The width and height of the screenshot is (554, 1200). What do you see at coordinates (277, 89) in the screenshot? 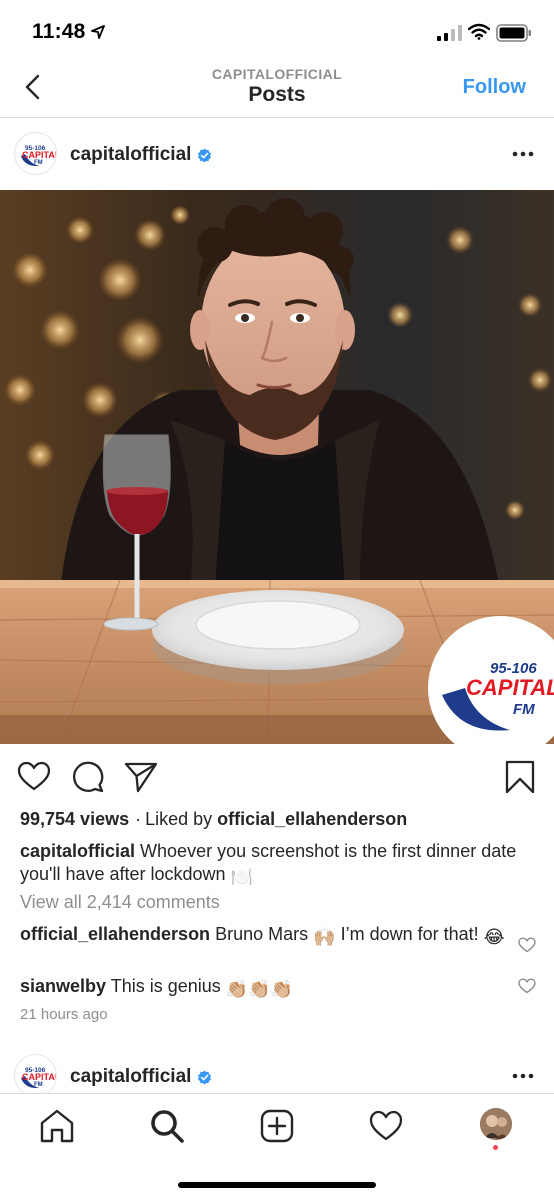
I see `nav-header: CAPITALOFFICIAL Posts Follow` at bounding box center [277, 89].